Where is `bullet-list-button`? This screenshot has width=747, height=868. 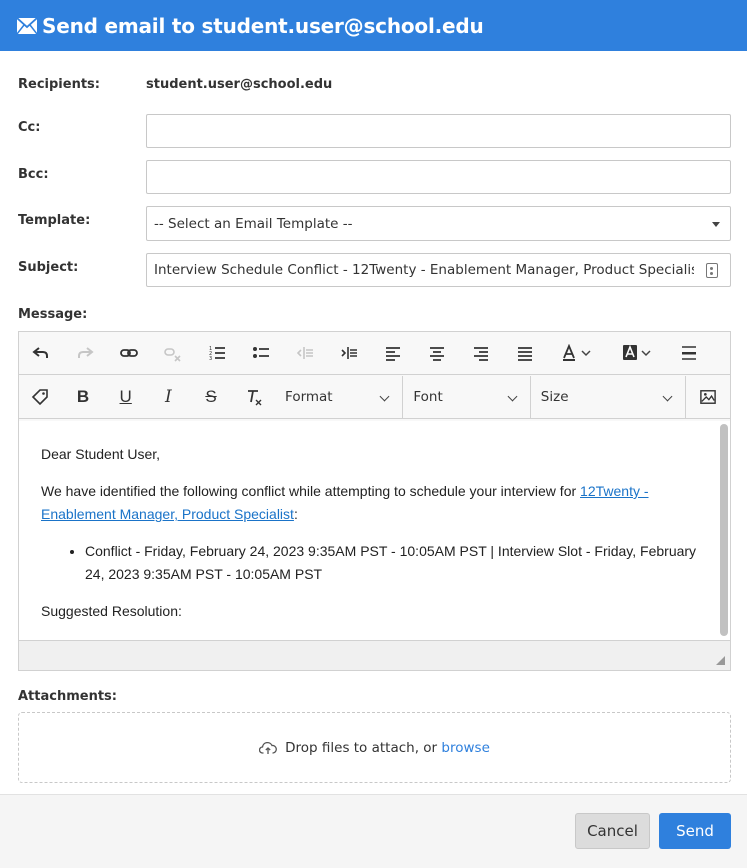
bullet-list-button is located at coordinates (261, 353).